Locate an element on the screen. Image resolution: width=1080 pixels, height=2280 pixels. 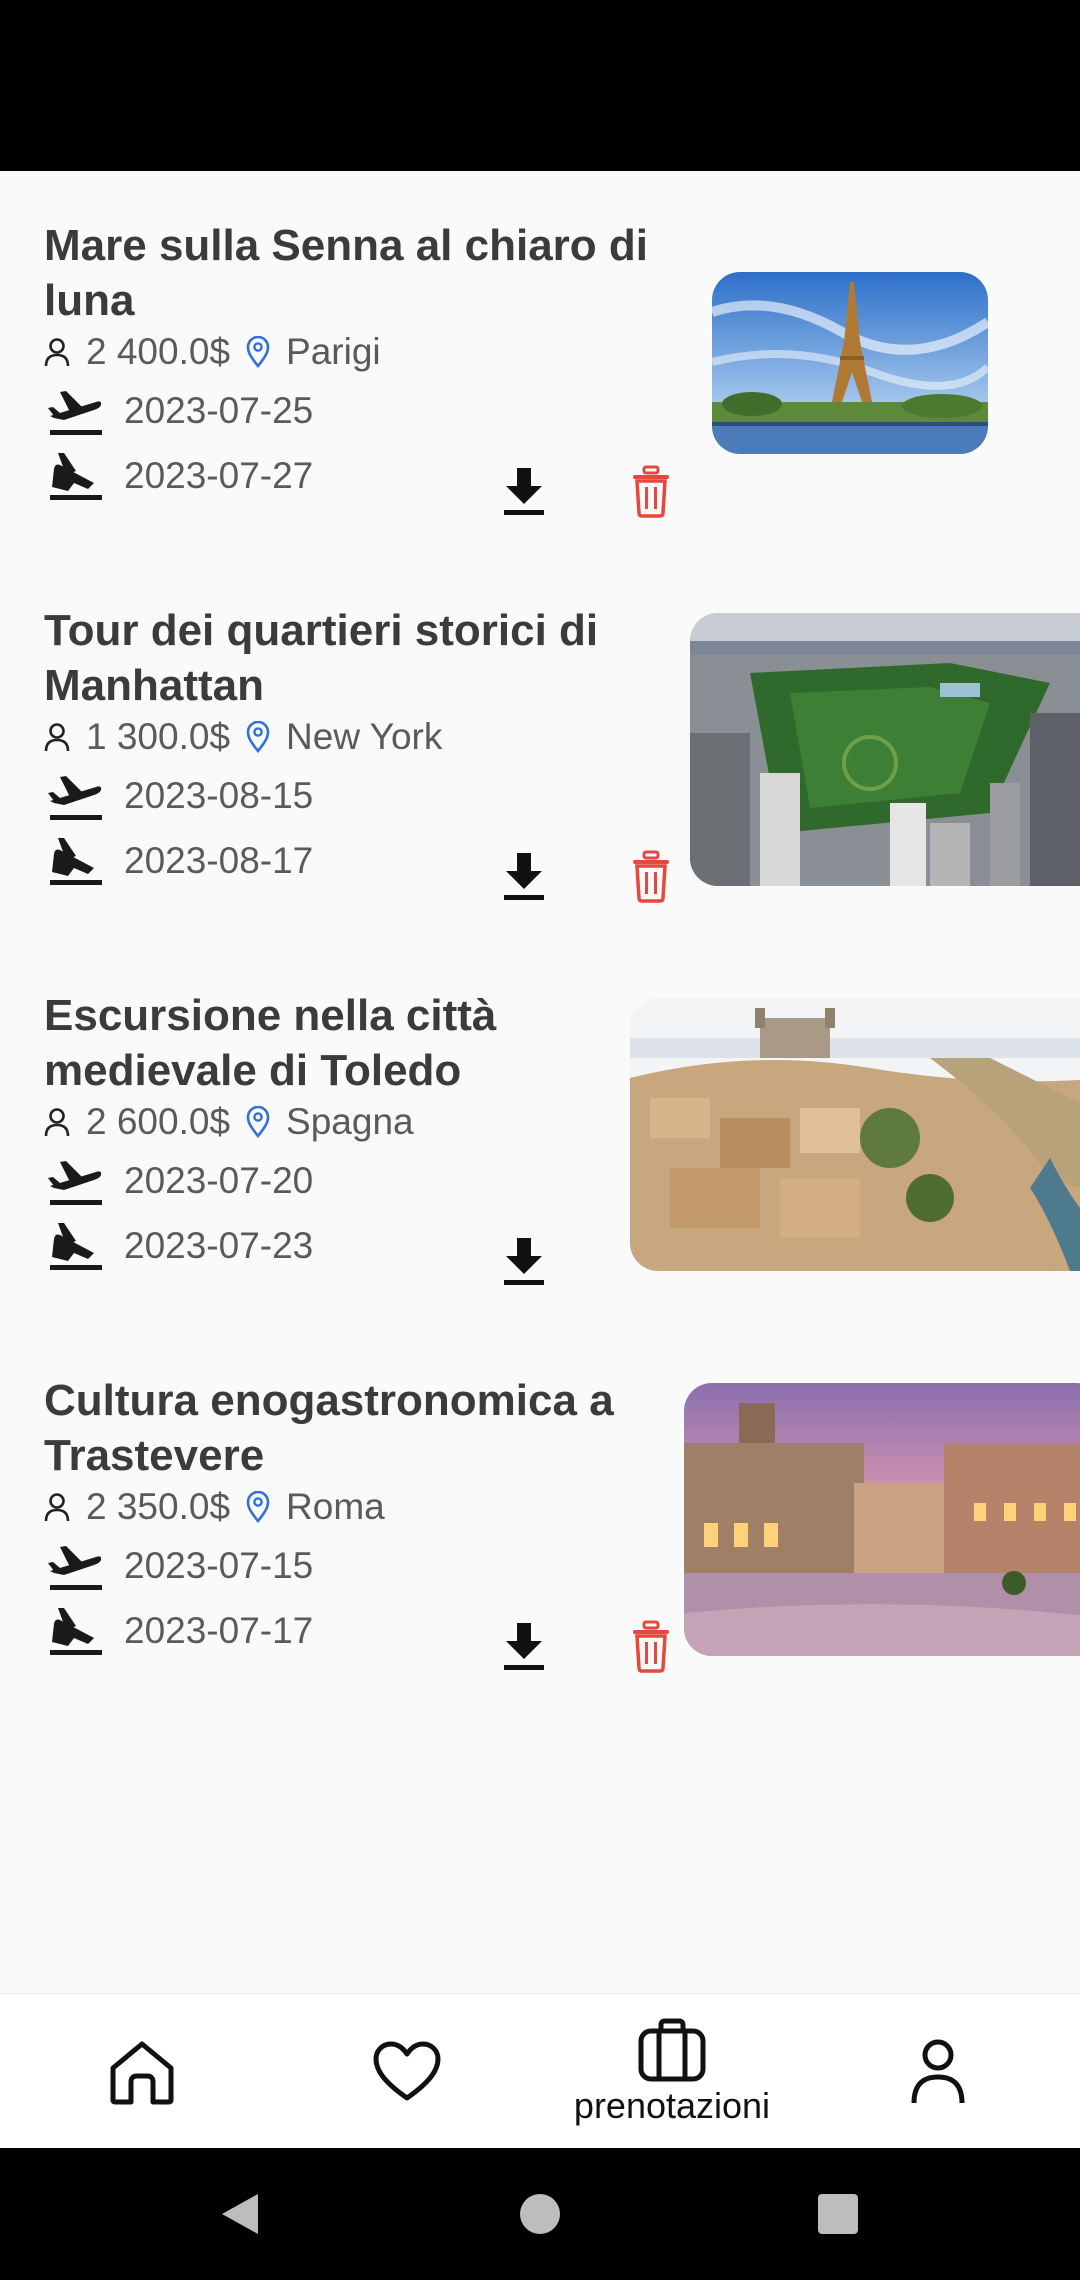
departure-row: 2023-07-15 is located at coordinates (178, 1566).